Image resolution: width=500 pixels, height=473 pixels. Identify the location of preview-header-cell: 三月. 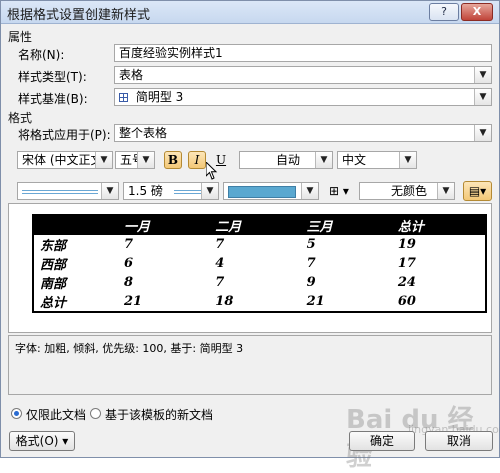
(346, 225).